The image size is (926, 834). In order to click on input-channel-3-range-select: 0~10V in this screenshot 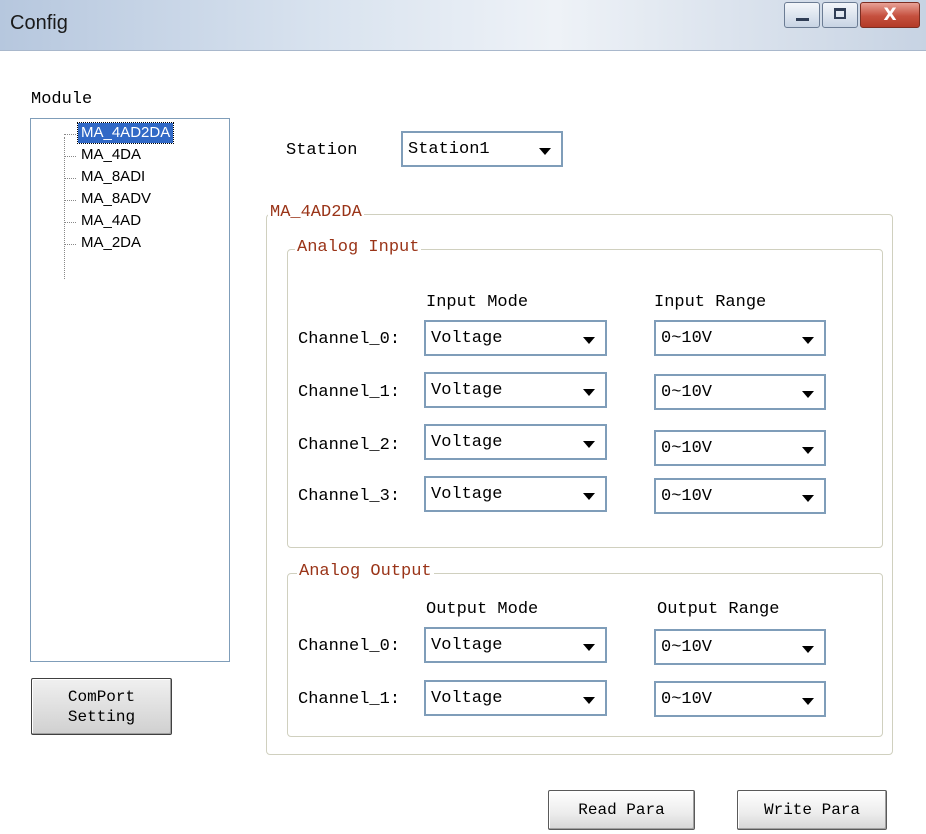, I will do `click(740, 496)`.